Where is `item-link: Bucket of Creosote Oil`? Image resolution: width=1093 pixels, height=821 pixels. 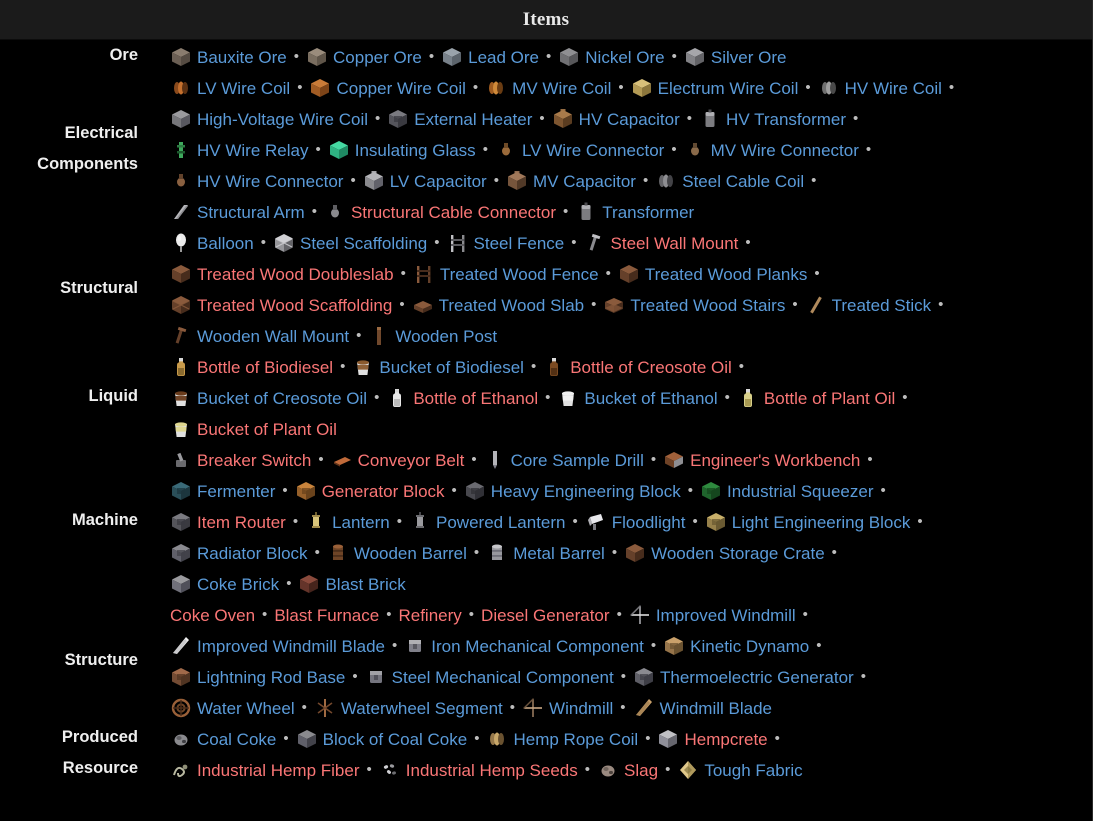 item-link: Bucket of Creosote Oil is located at coordinates (282, 398).